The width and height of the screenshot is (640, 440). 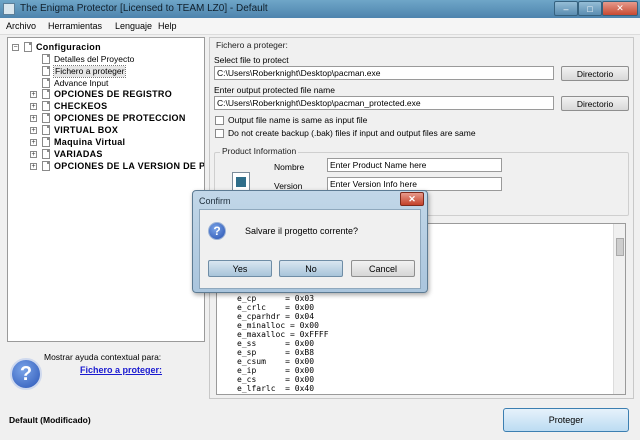 I want to click on product-icon-square, so click(x=241, y=182).